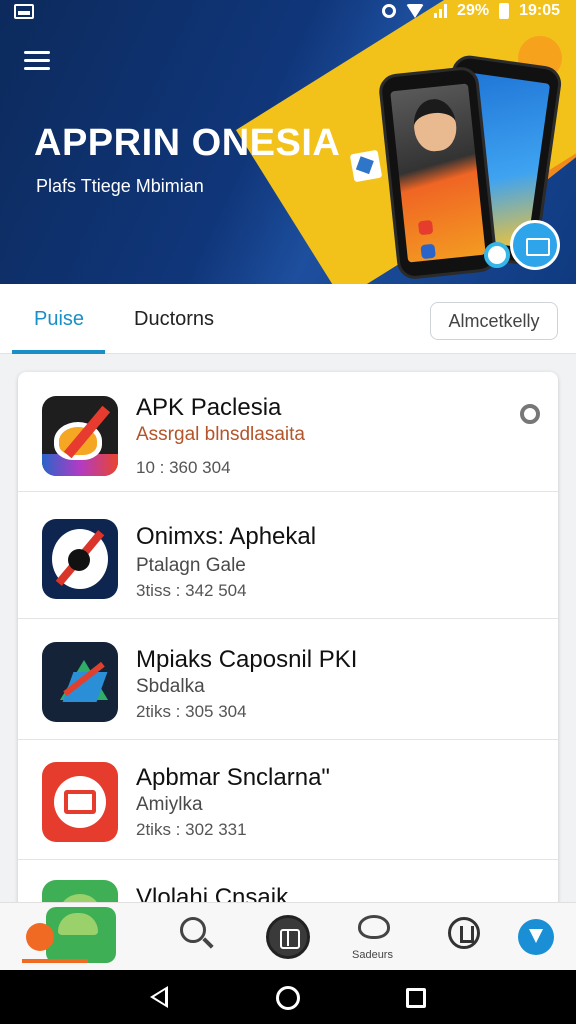 The width and height of the screenshot is (576, 1024). What do you see at coordinates (174, 319) in the screenshot?
I see `tab-ductorns: Ductorns` at bounding box center [174, 319].